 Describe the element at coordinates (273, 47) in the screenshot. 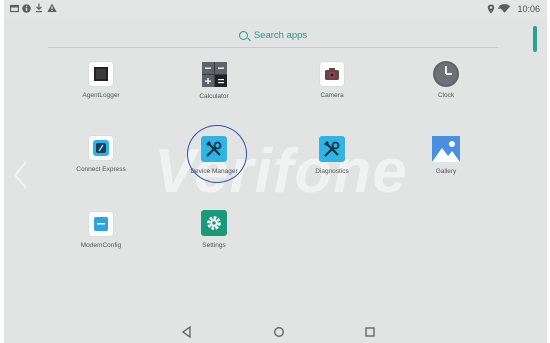

I see `search-underline` at that location.